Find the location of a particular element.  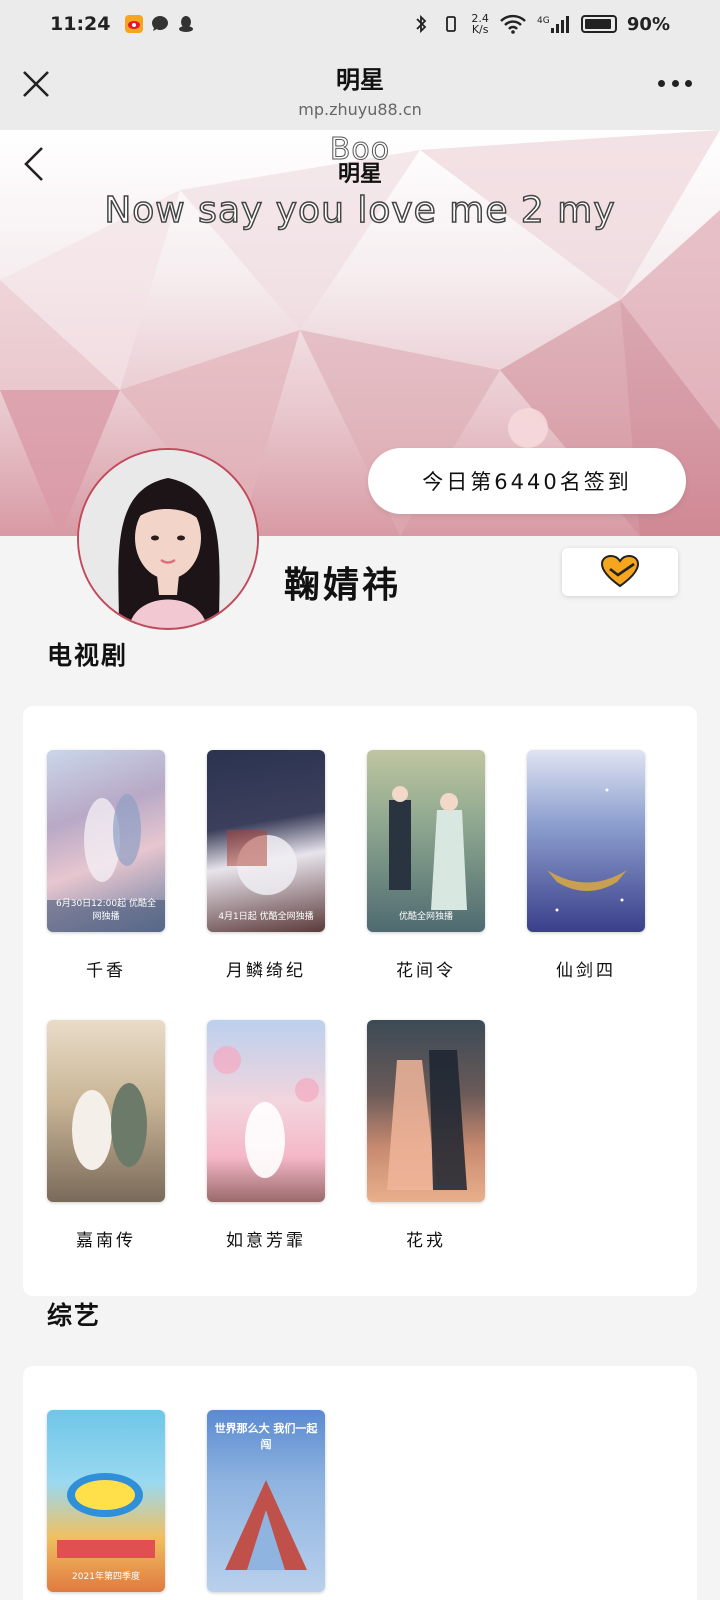

tv-item: 6月30日12:00起 优酷全网独播 千香 is located at coordinates (106, 865).